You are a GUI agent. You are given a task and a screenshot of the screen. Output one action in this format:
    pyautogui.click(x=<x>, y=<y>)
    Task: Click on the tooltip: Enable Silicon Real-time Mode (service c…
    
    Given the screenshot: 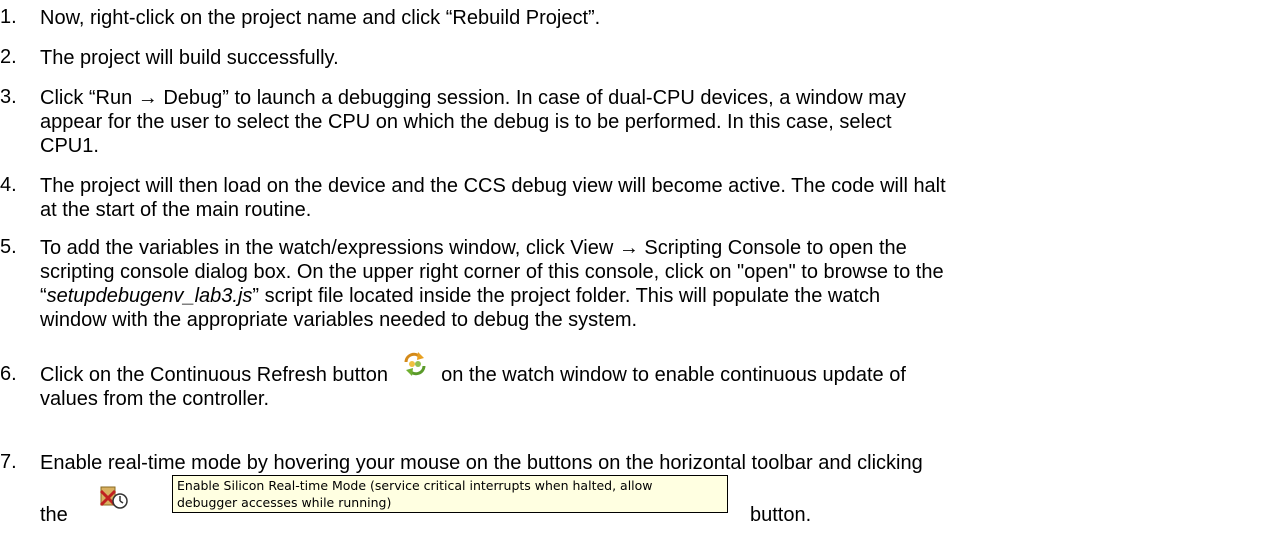 What is the action you would take?
    pyautogui.click(x=450, y=494)
    